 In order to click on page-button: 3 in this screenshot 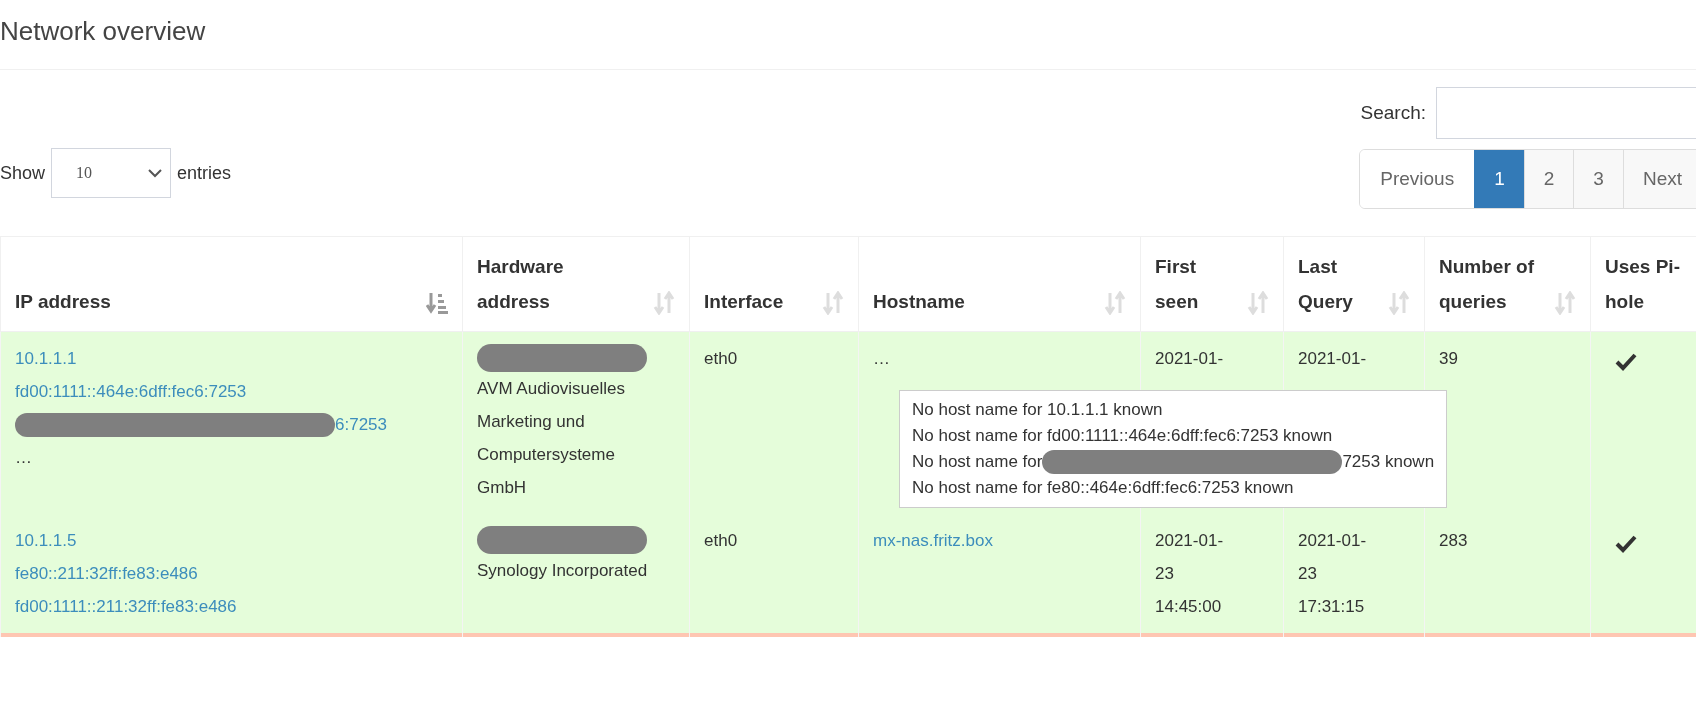, I will do `click(1598, 179)`.